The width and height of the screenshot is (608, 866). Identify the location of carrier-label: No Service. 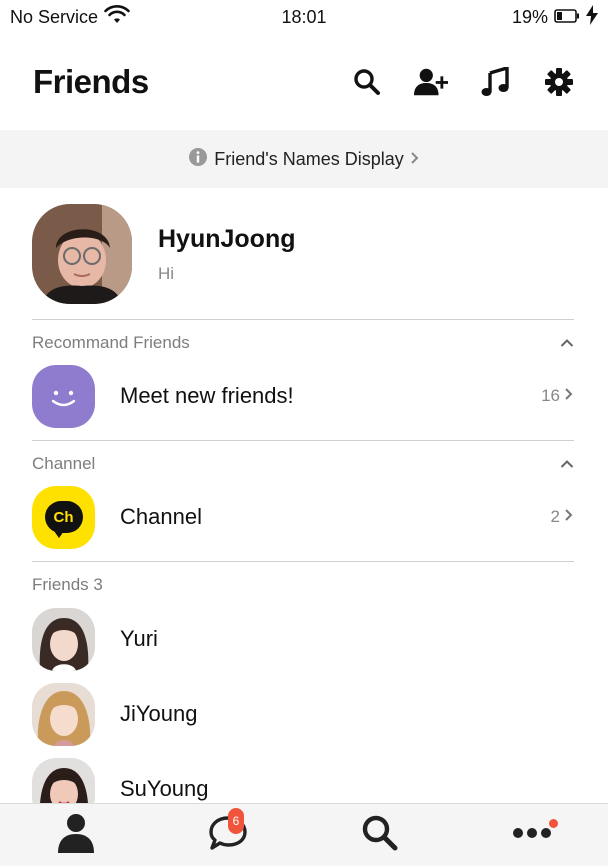
(54, 16).